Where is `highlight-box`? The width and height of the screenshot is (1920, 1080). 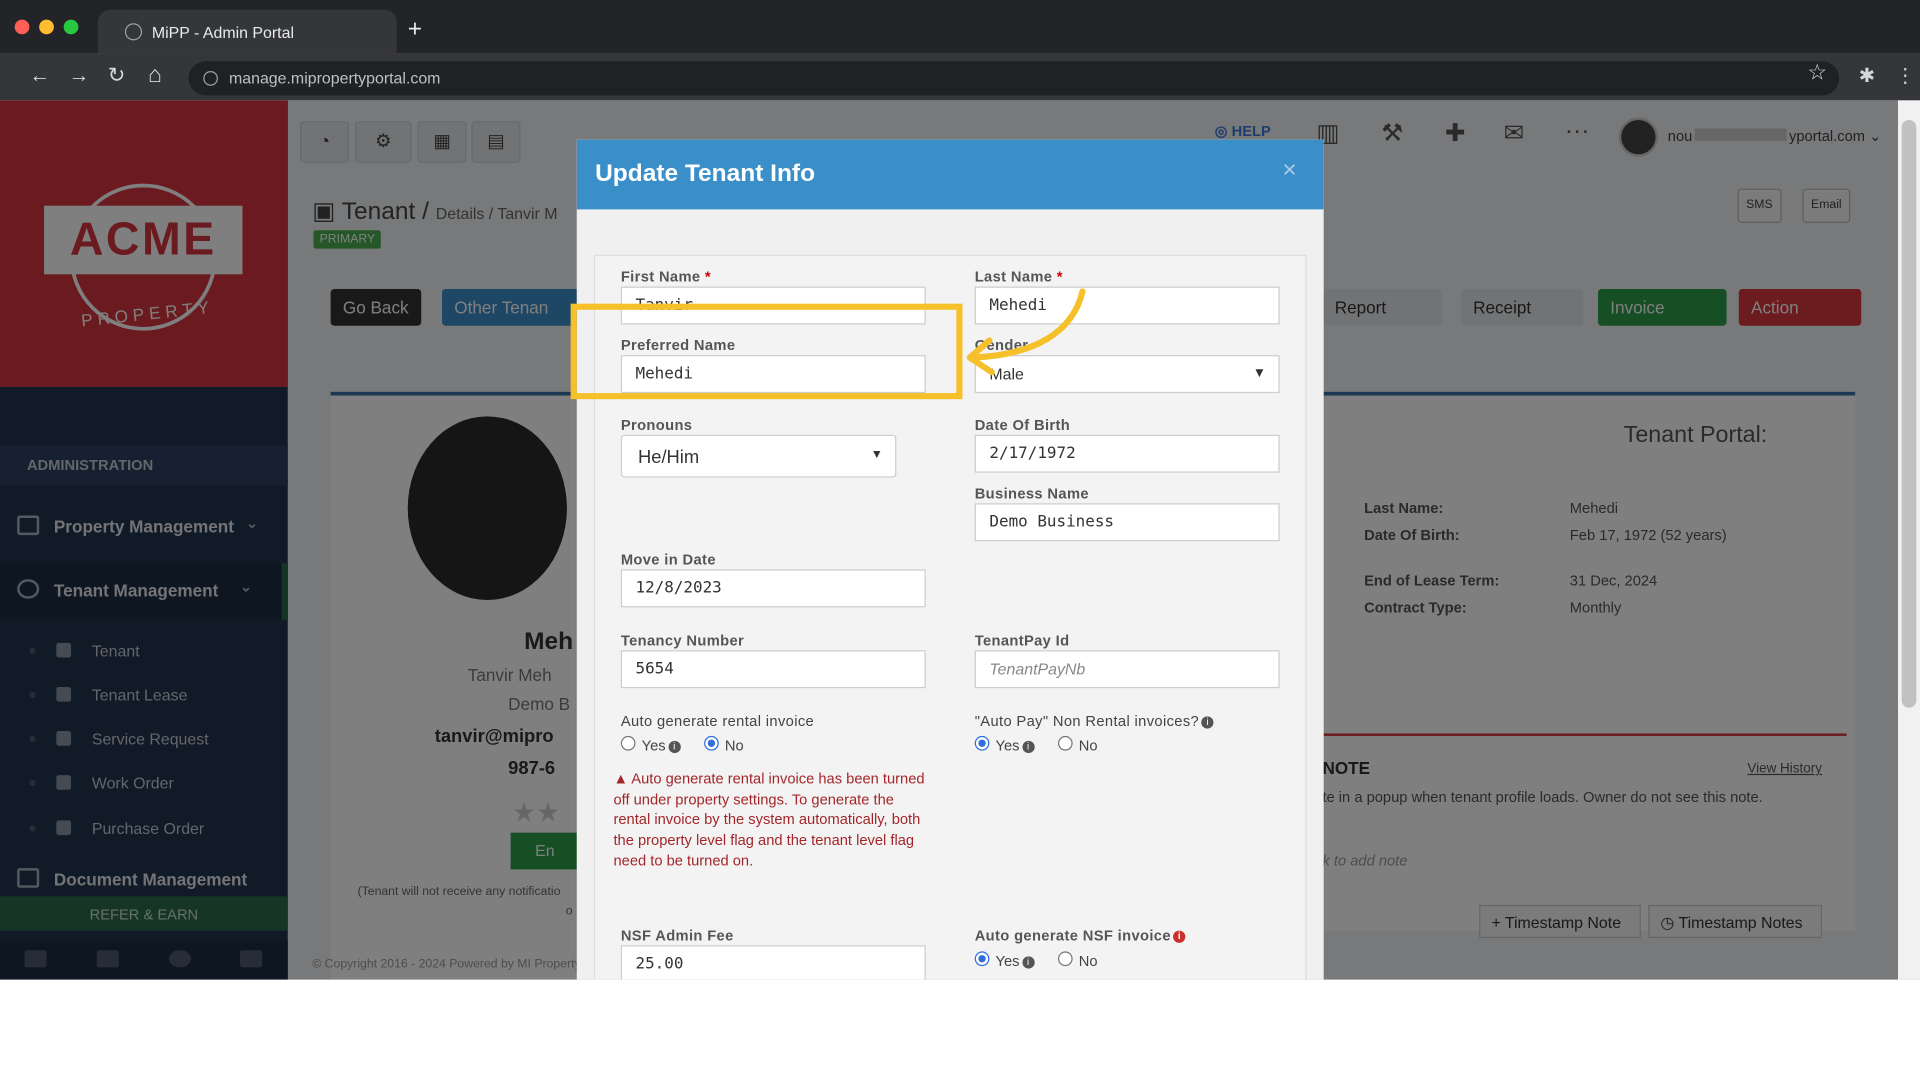
highlight-box is located at coordinates (766, 351).